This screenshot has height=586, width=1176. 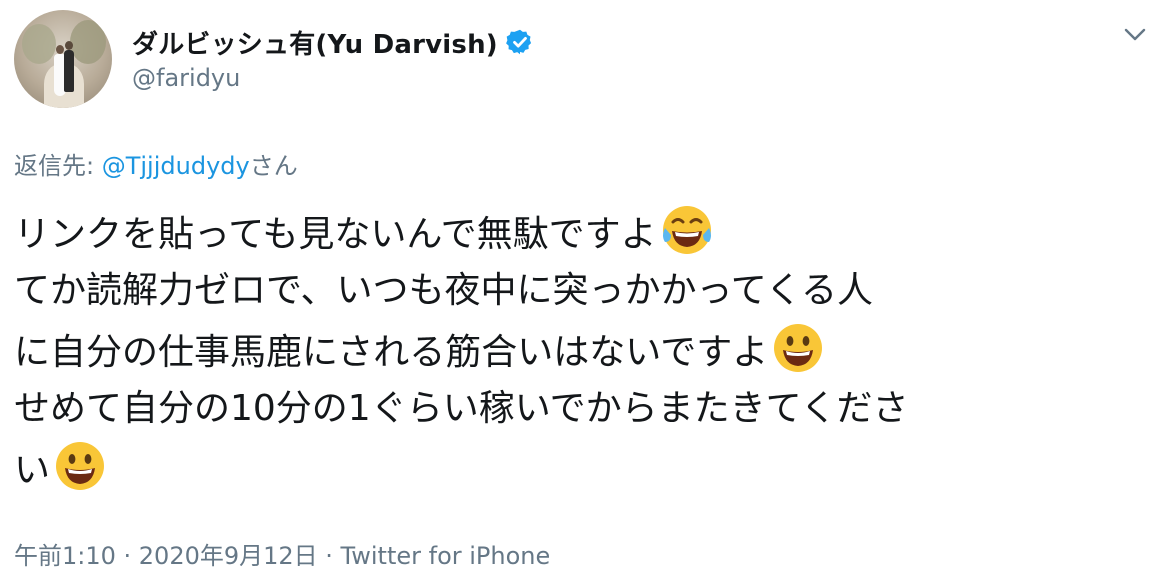 What do you see at coordinates (443, 290) in the screenshot?
I see `tweet-line: てか読解力ゼロで、いつも夜中に突っかかってくる人` at bounding box center [443, 290].